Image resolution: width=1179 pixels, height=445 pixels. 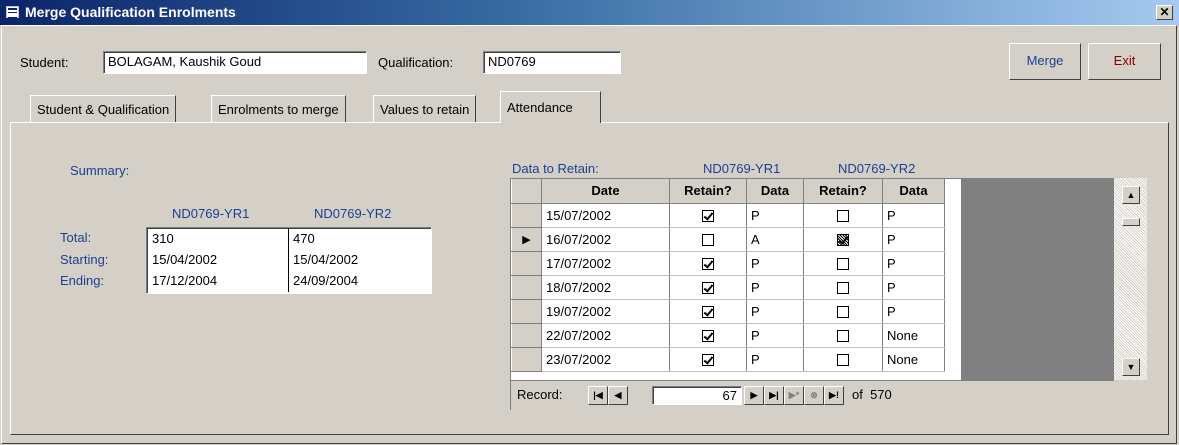 I want to click on cell-date: 15/07/2002, so click(x=605, y=215).